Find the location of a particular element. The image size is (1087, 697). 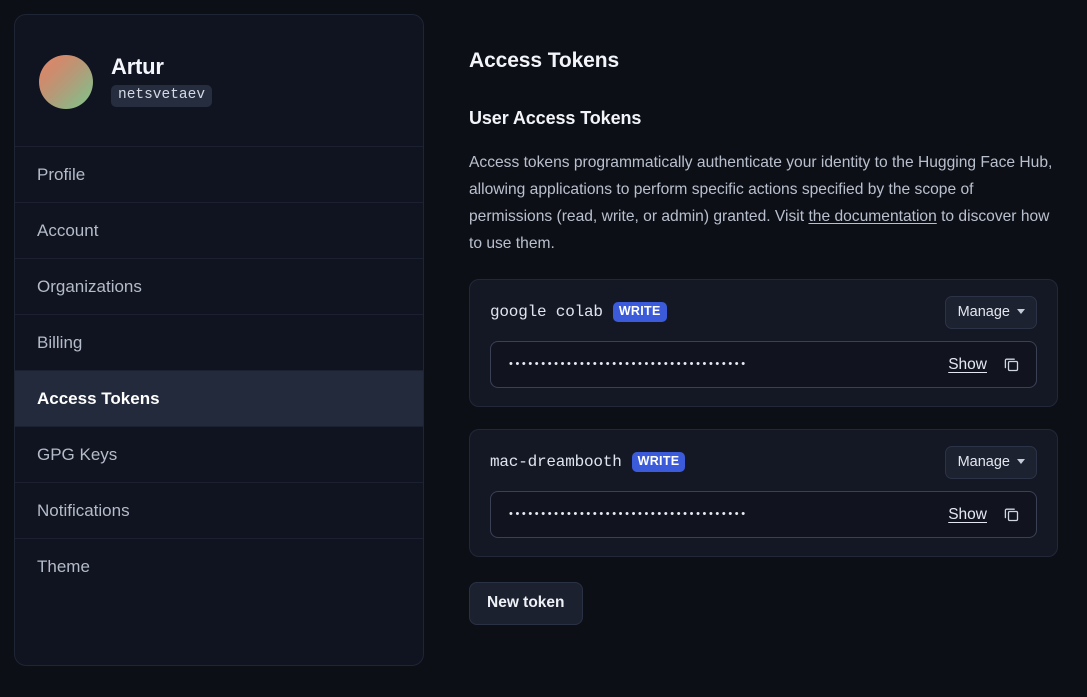

user-handle-chip: netsvetaev is located at coordinates (162, 96).